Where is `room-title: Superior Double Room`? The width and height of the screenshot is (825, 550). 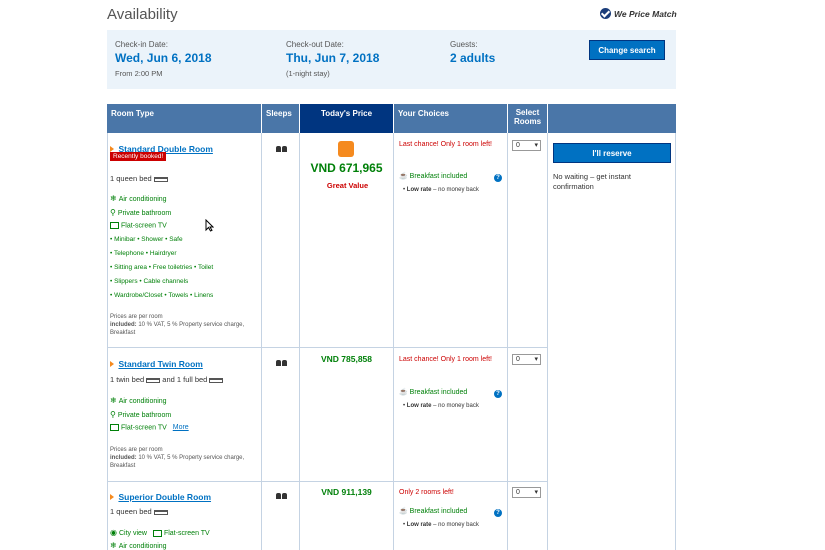
room-title: Superior Double Room is located at coordinates (160, 496).